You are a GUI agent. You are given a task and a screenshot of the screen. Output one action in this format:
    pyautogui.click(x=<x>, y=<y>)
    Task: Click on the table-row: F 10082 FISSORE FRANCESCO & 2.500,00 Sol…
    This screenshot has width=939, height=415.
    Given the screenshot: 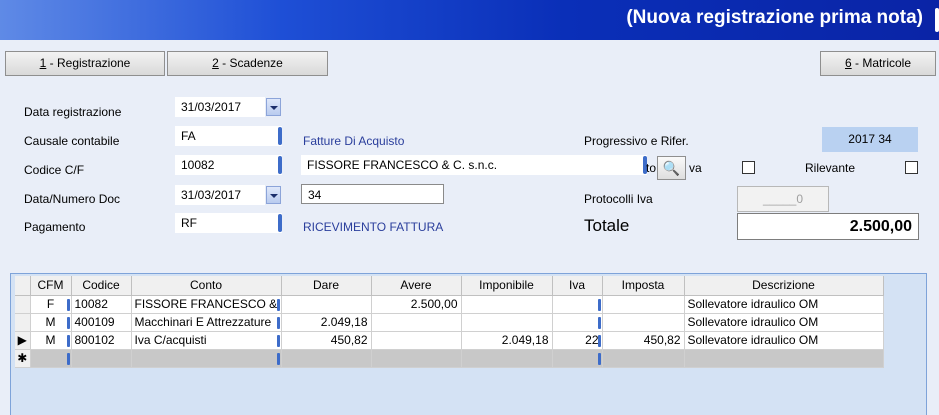 What is the action you would take?
    pyautogui.click(x=449, y=304)
    